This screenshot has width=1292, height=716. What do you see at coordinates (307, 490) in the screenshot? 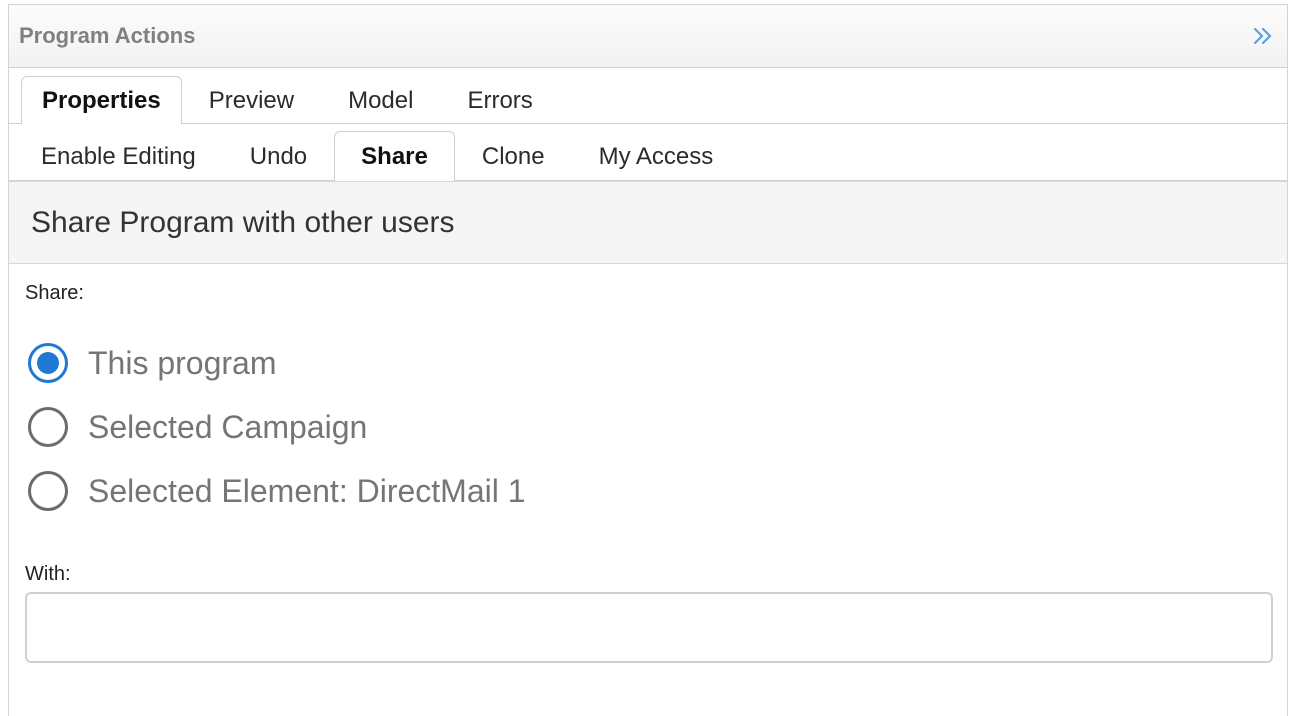
I see `radio-label: Selected Element: DirectMail 1` at bounding box center [307, 490].